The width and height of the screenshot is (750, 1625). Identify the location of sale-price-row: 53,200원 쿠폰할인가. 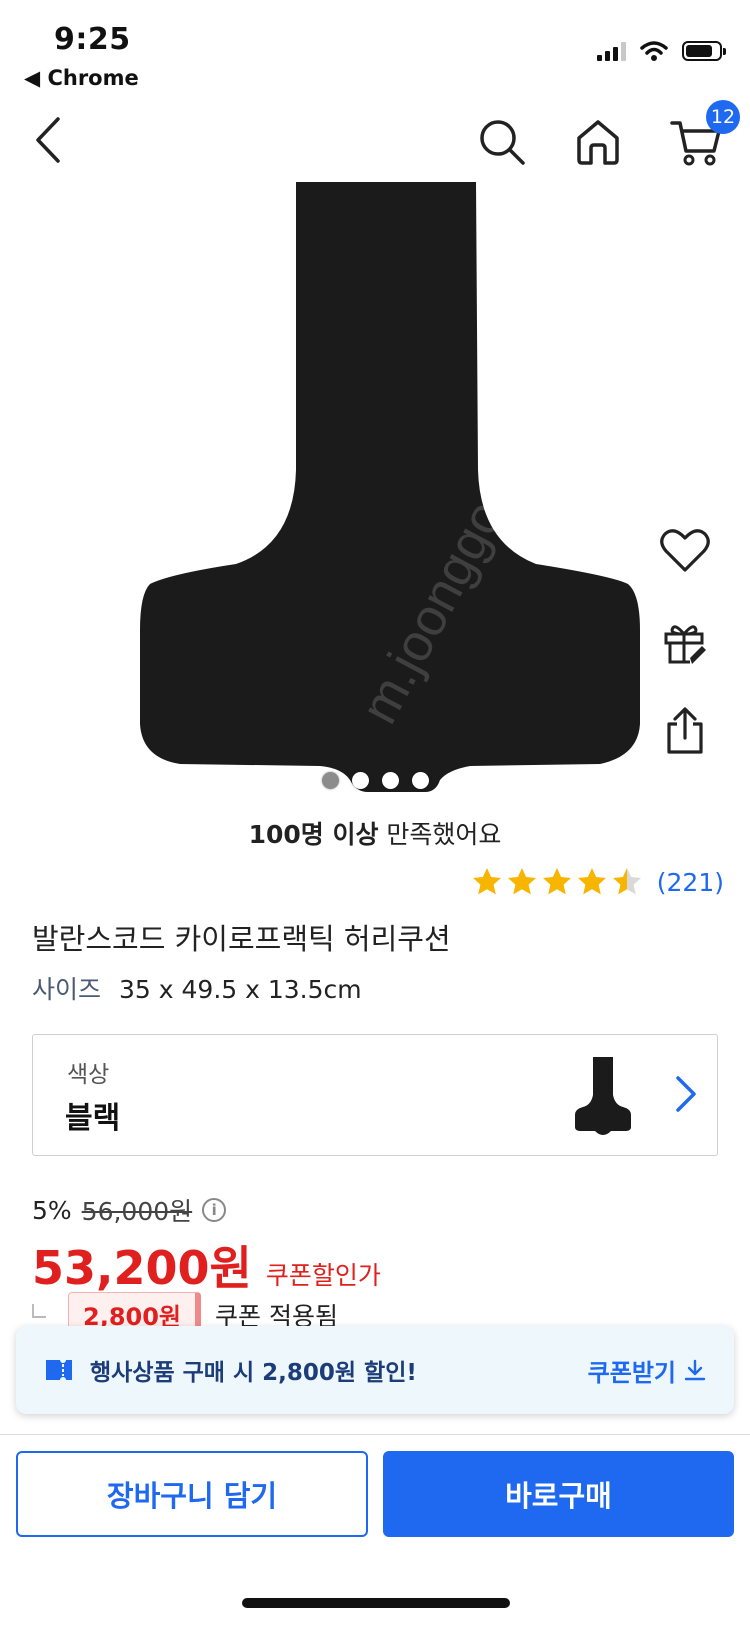
(206, 1265).